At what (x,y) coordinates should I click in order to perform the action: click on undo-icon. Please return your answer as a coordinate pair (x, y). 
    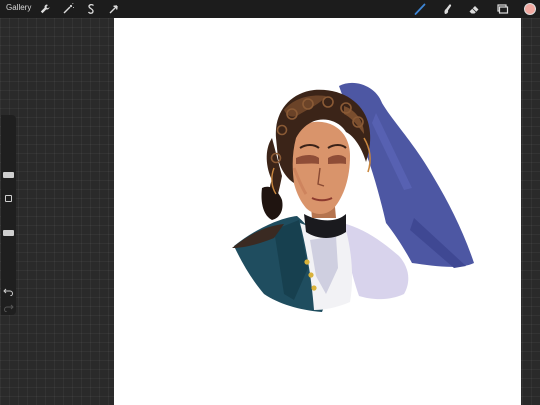
    Looking at the image, I should click on (8, 291).